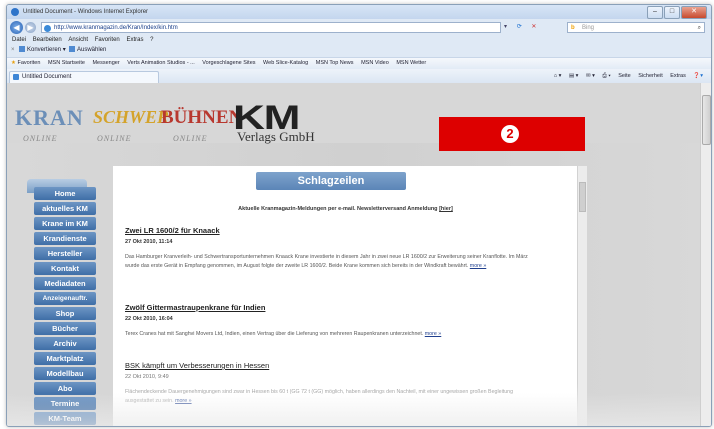 This screenshot has width=714, height=429. What do you see at coordinates (573, 28) in the screenshot?
I see `bing-icon: b` at bounding box center [573, 28].